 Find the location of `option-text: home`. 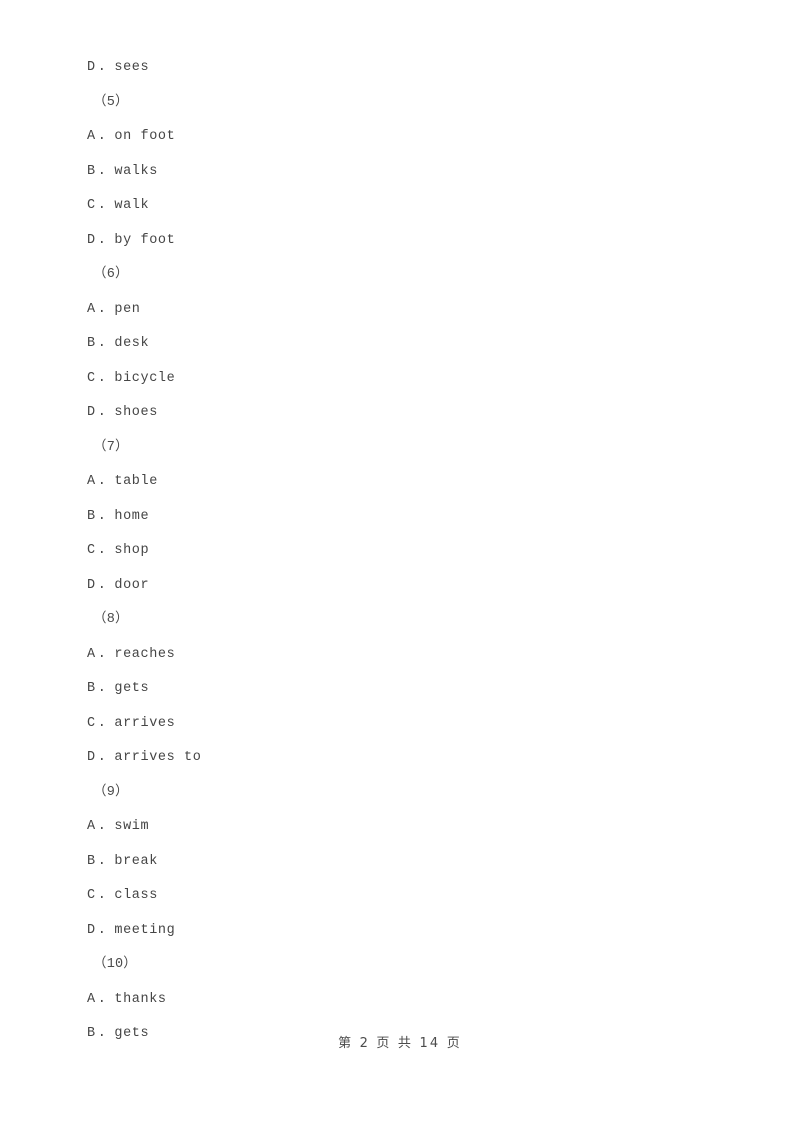

option-text: home is located at coordinates (132, 516).